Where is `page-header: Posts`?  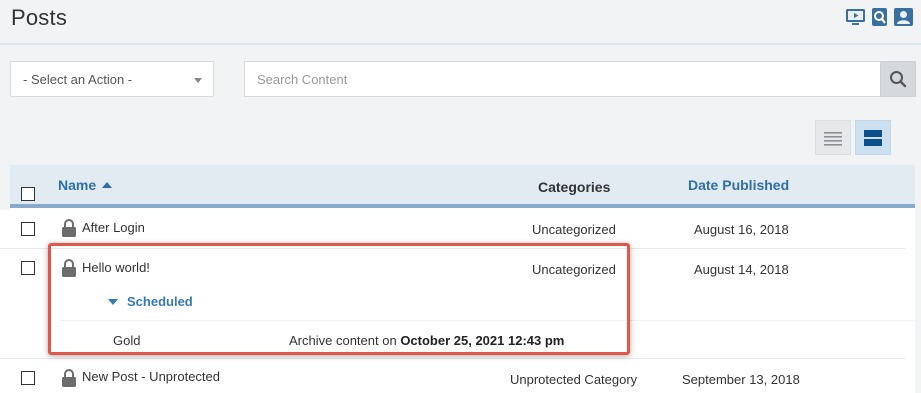
page-header: Posts is located at coordinates (460, 22).